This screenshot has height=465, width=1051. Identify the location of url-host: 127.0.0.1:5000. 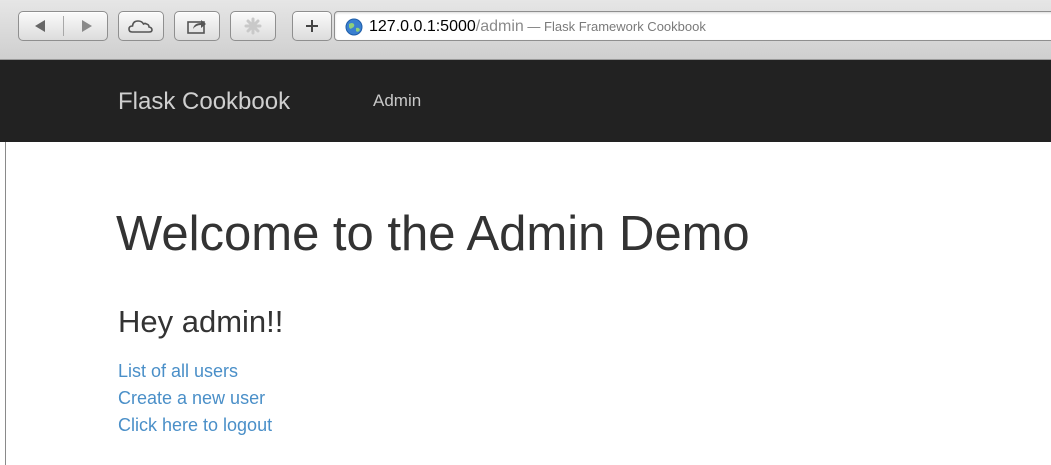
(422, 26).